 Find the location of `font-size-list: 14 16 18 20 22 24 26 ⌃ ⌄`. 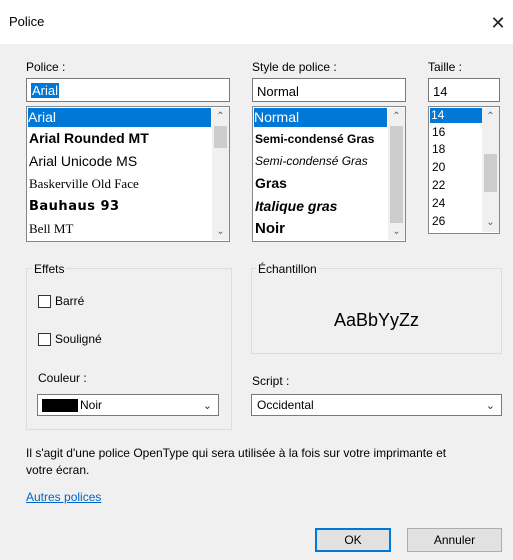

font-size-list: 14 16 18 20 22 24 26 ⌃ ⌄ is located at coordinates (464, 170).